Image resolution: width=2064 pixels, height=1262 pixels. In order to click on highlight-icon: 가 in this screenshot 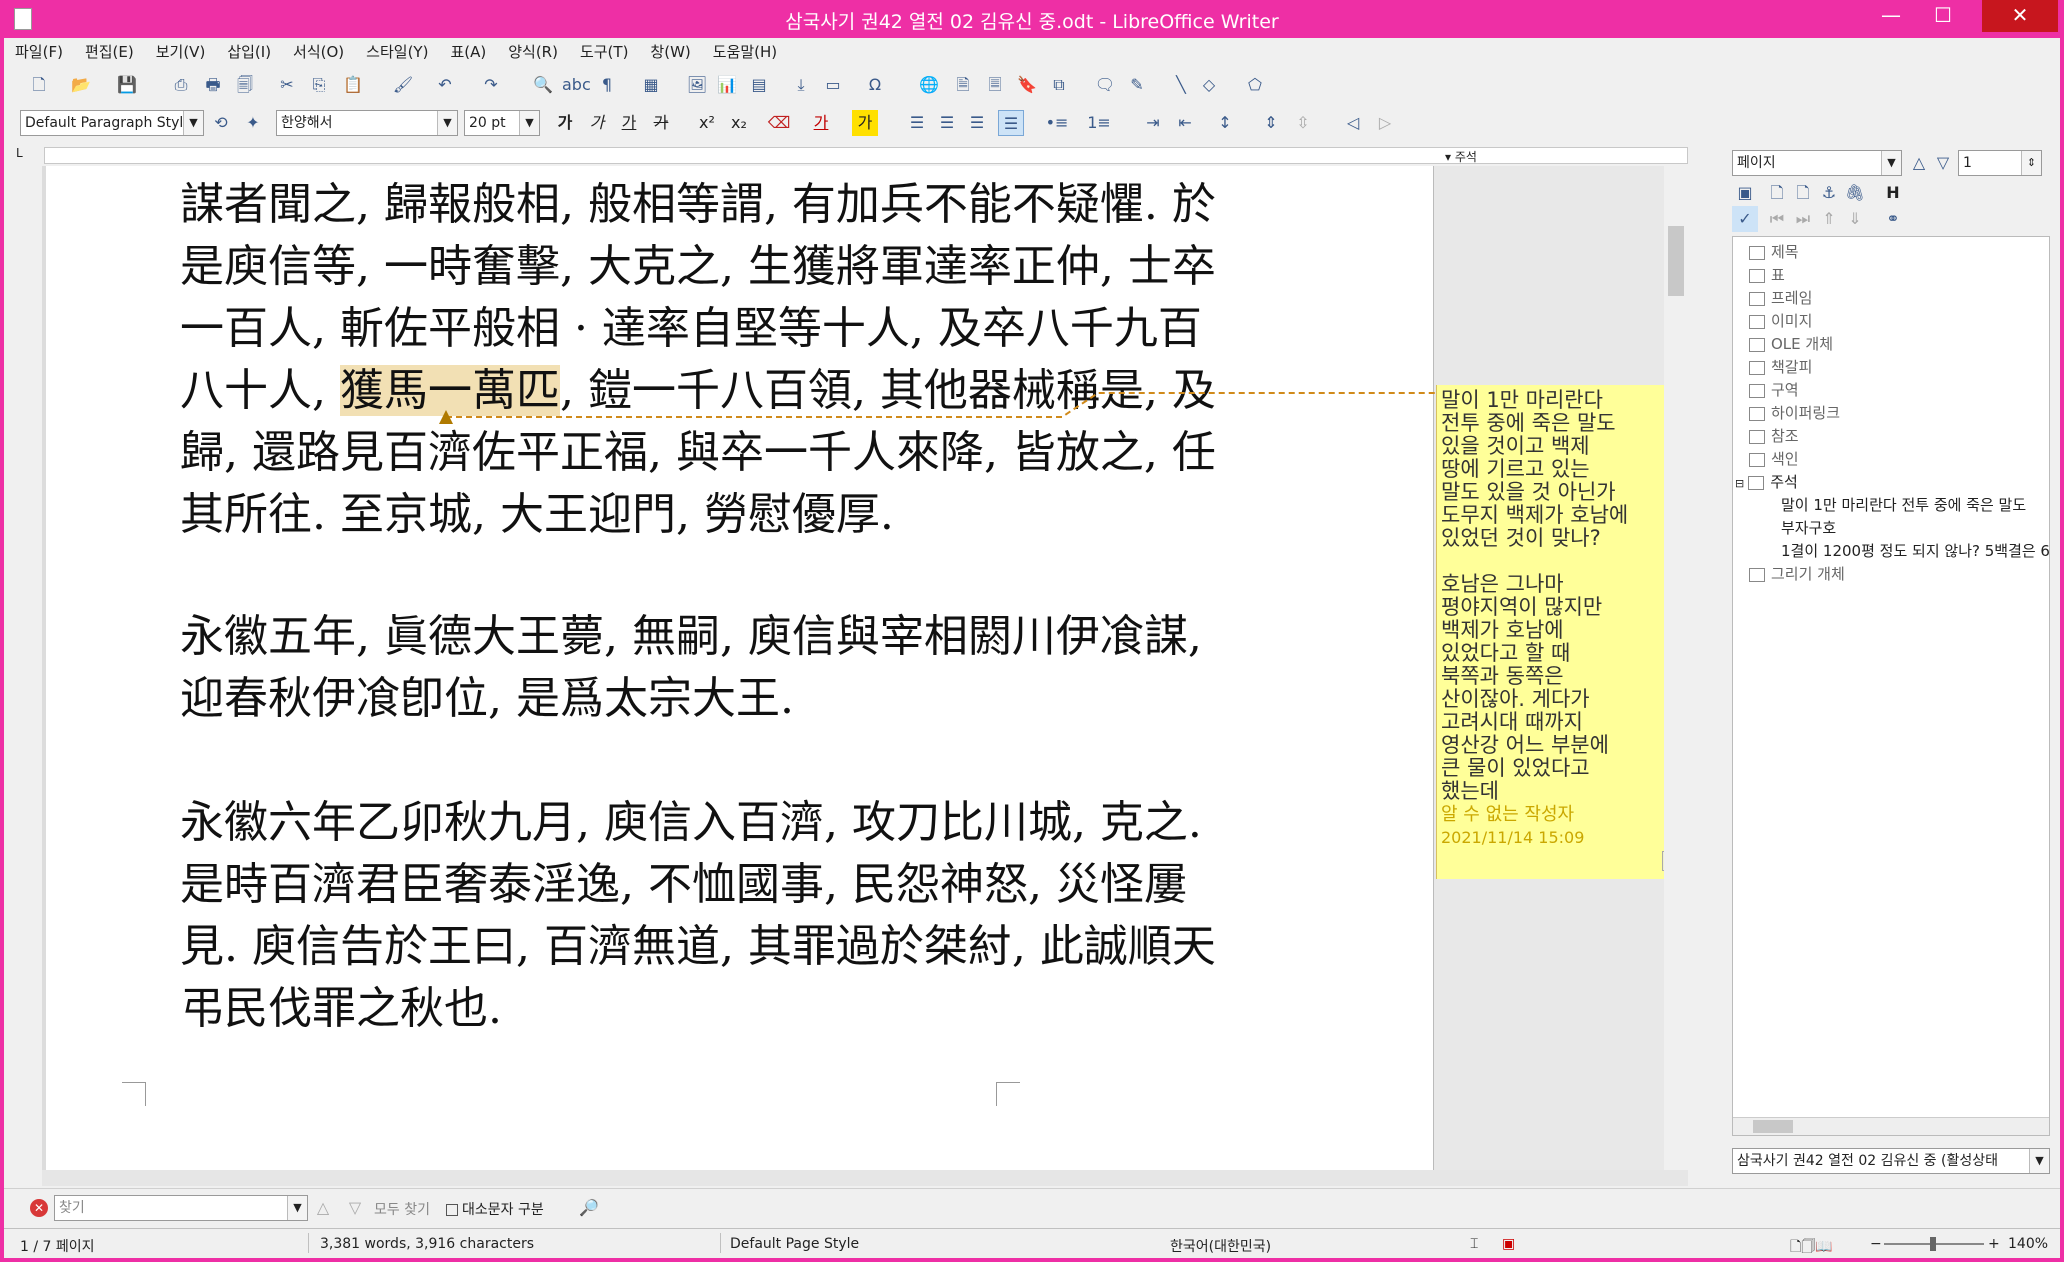, I will do `click(865, 123)`.